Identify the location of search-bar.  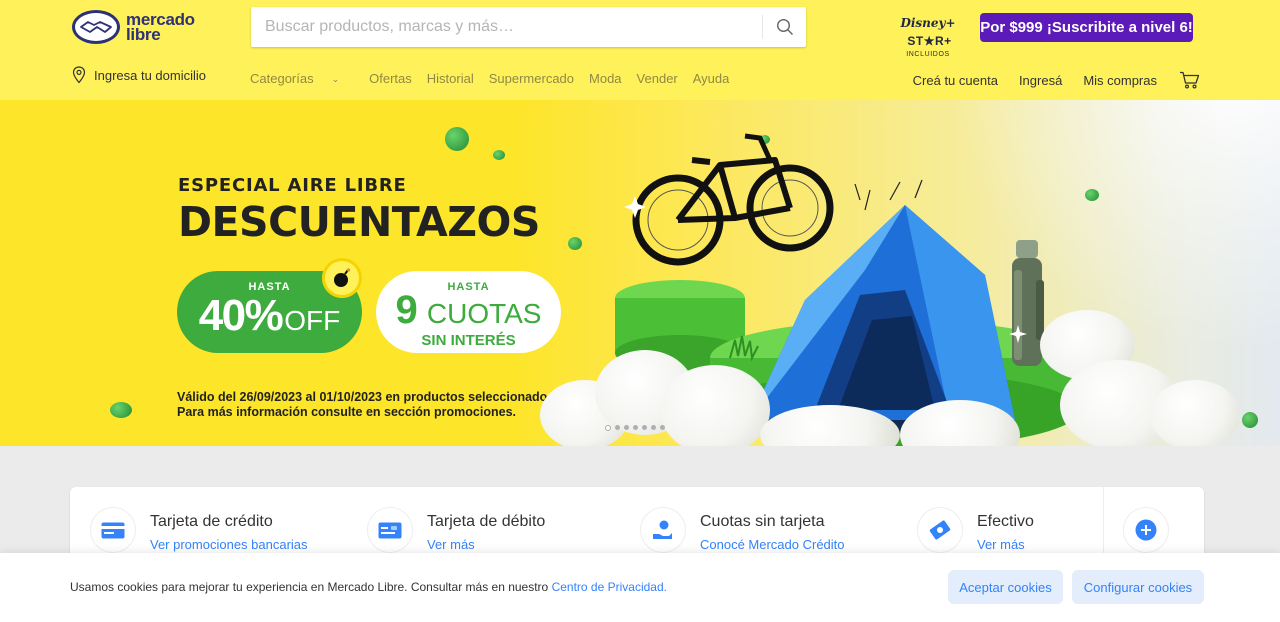
(528, 27).